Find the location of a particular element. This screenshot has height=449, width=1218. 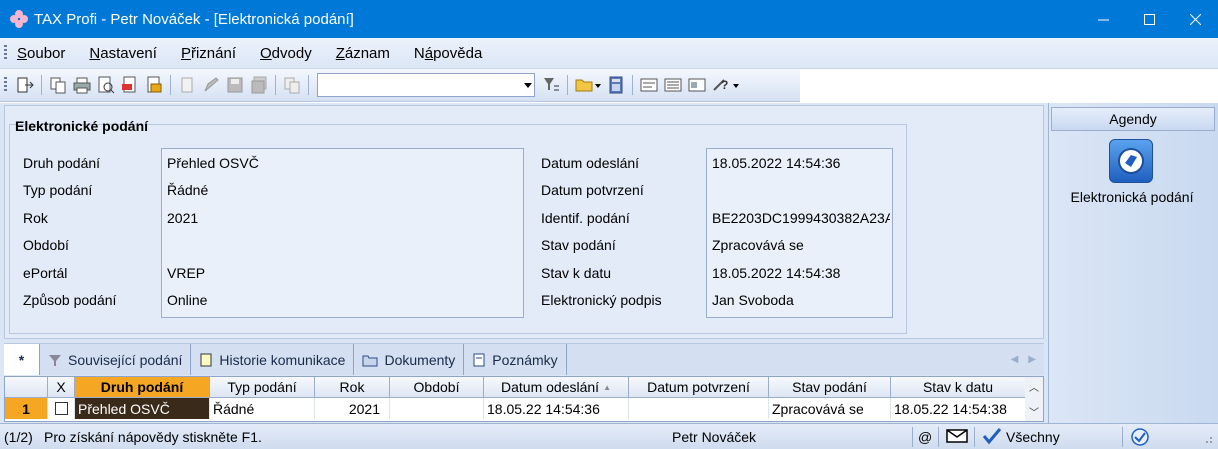

row-checkbox is located at coordinates (61, 408).